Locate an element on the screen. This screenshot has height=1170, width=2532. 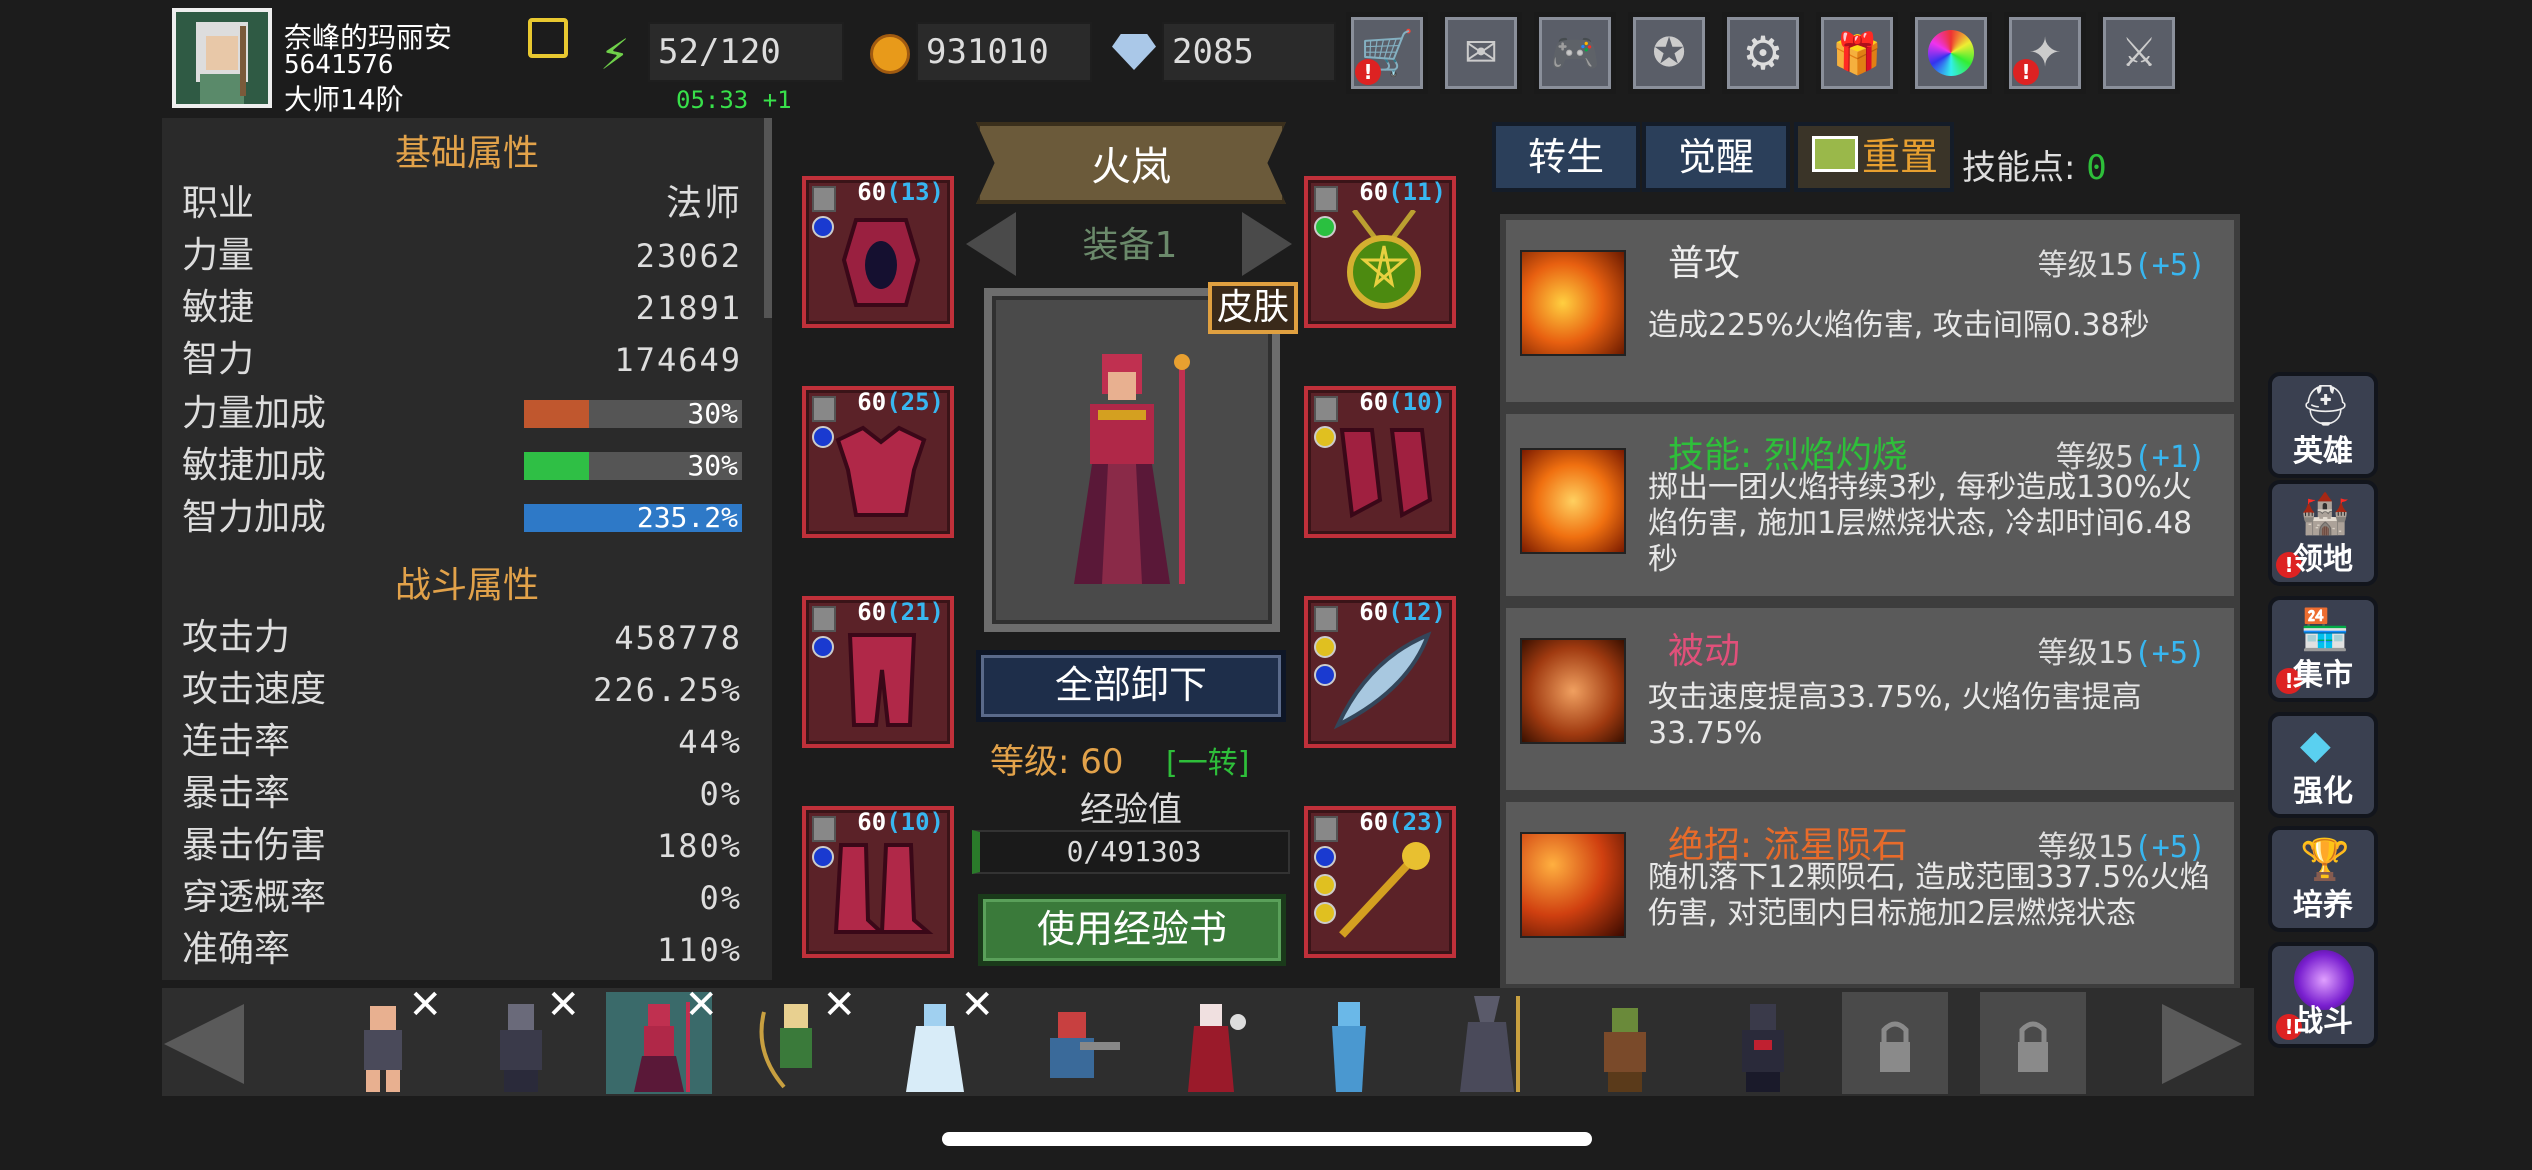
hero-rebirth-tier: [一转] is located at coordinates (1208, 763).